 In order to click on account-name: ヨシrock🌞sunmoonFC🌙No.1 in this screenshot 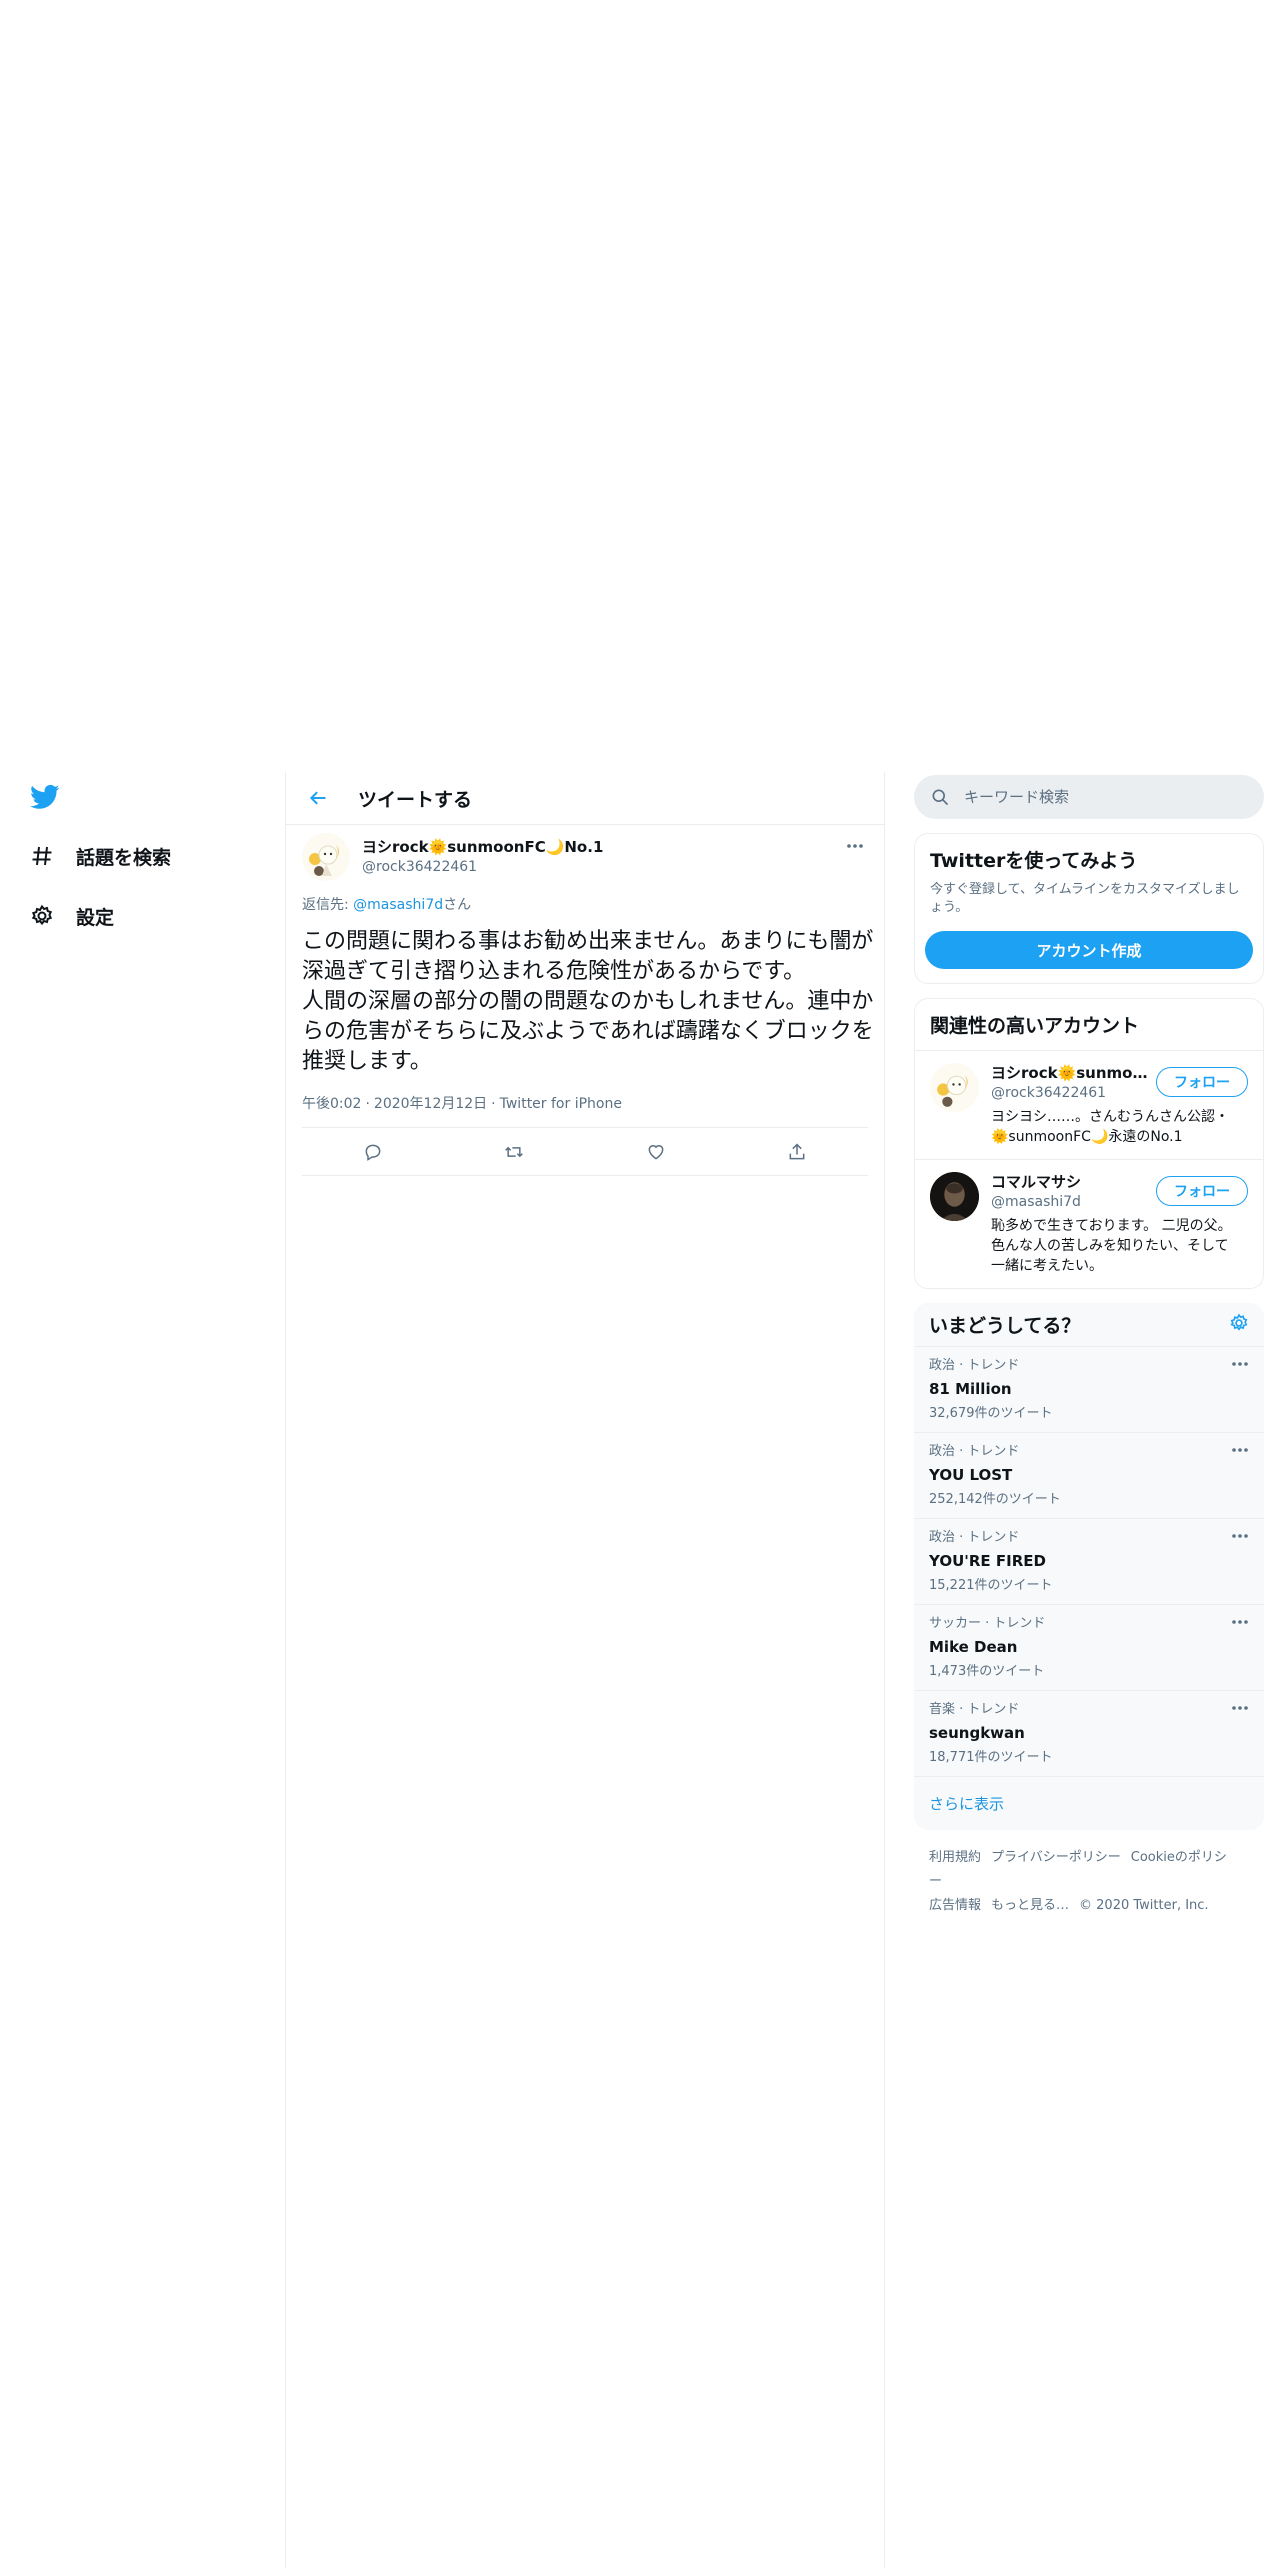, I will do `click(1071, 1073)`.